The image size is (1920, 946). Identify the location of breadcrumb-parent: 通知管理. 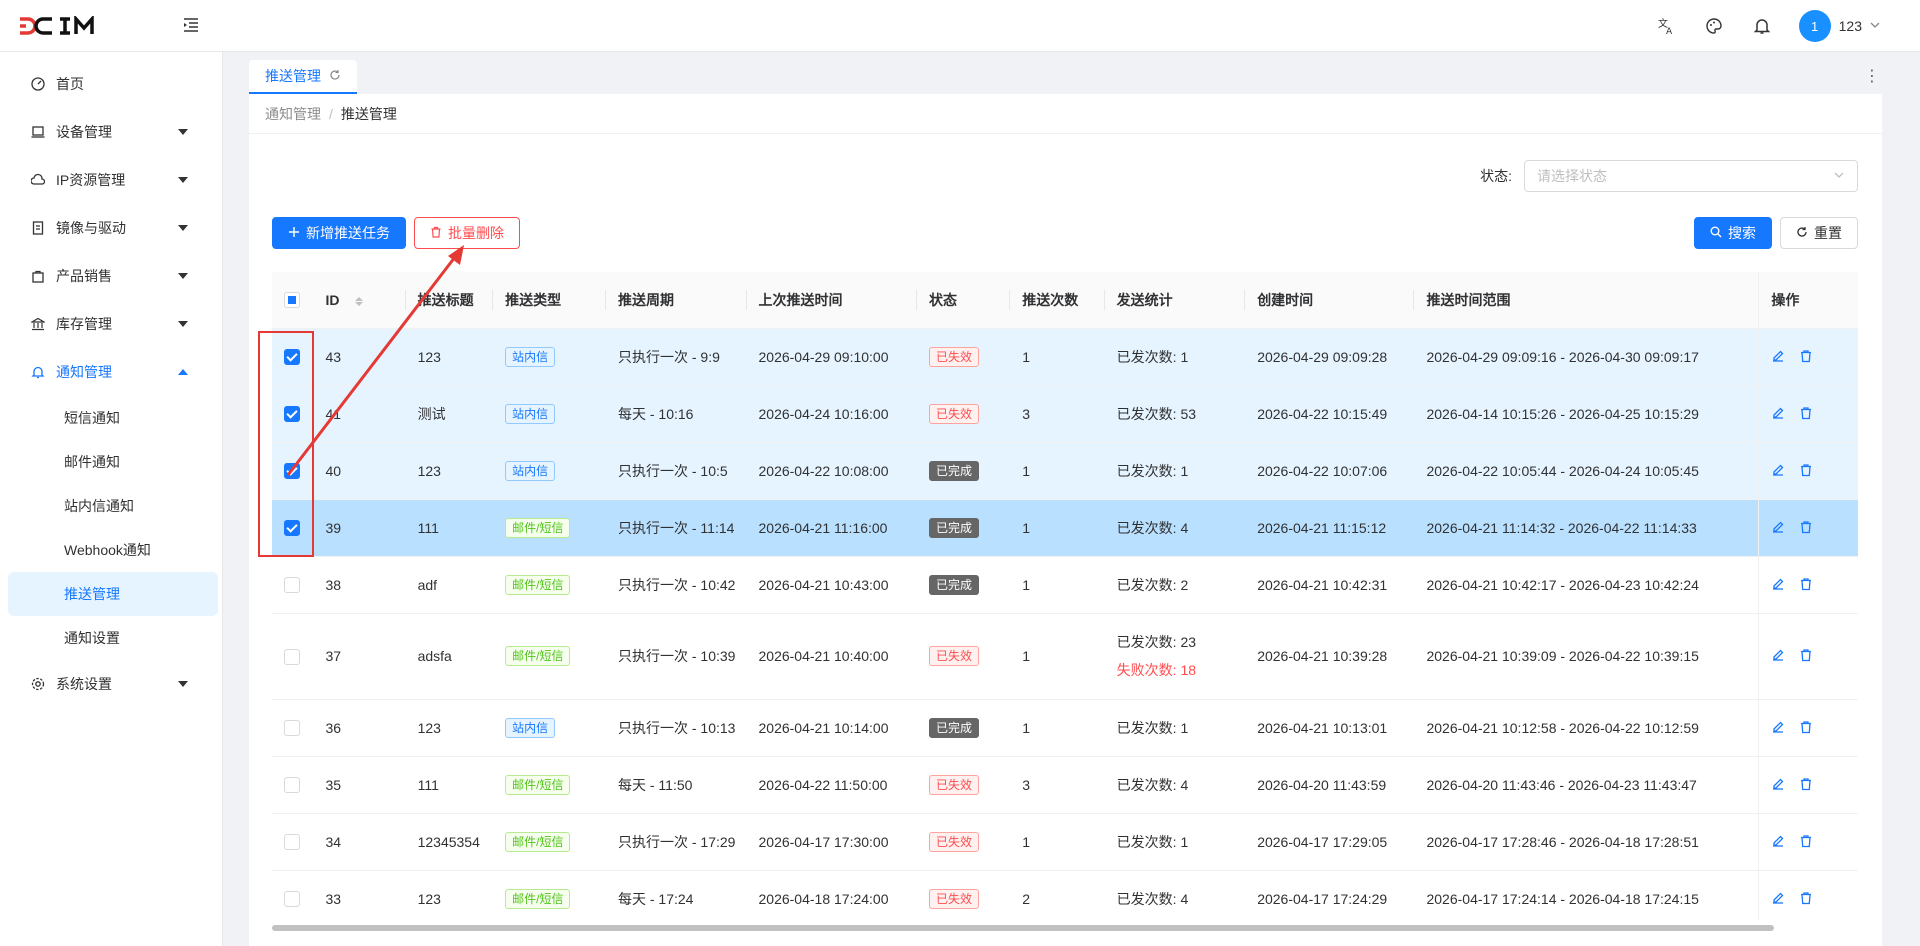
(293, 114).